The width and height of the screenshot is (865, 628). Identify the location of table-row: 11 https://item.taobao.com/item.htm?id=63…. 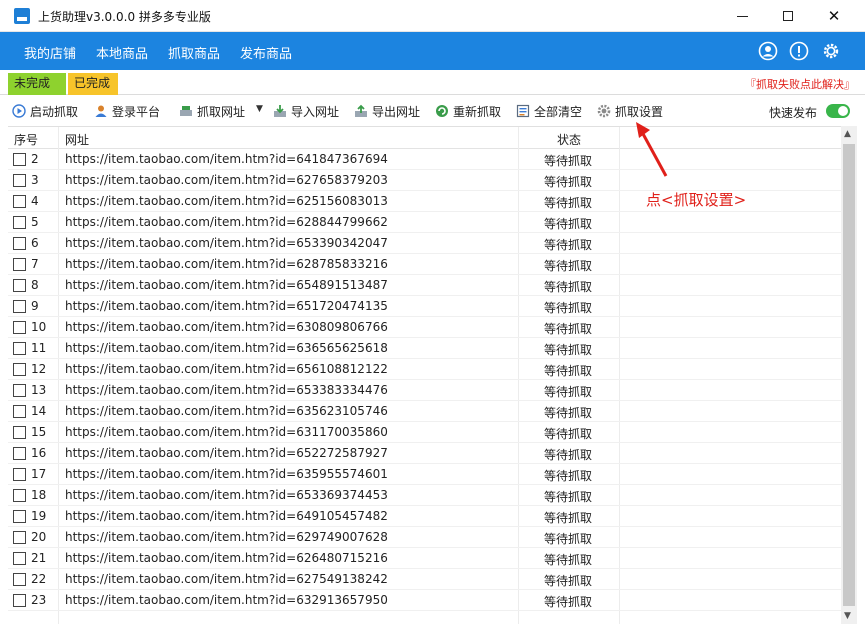
(424, 348).